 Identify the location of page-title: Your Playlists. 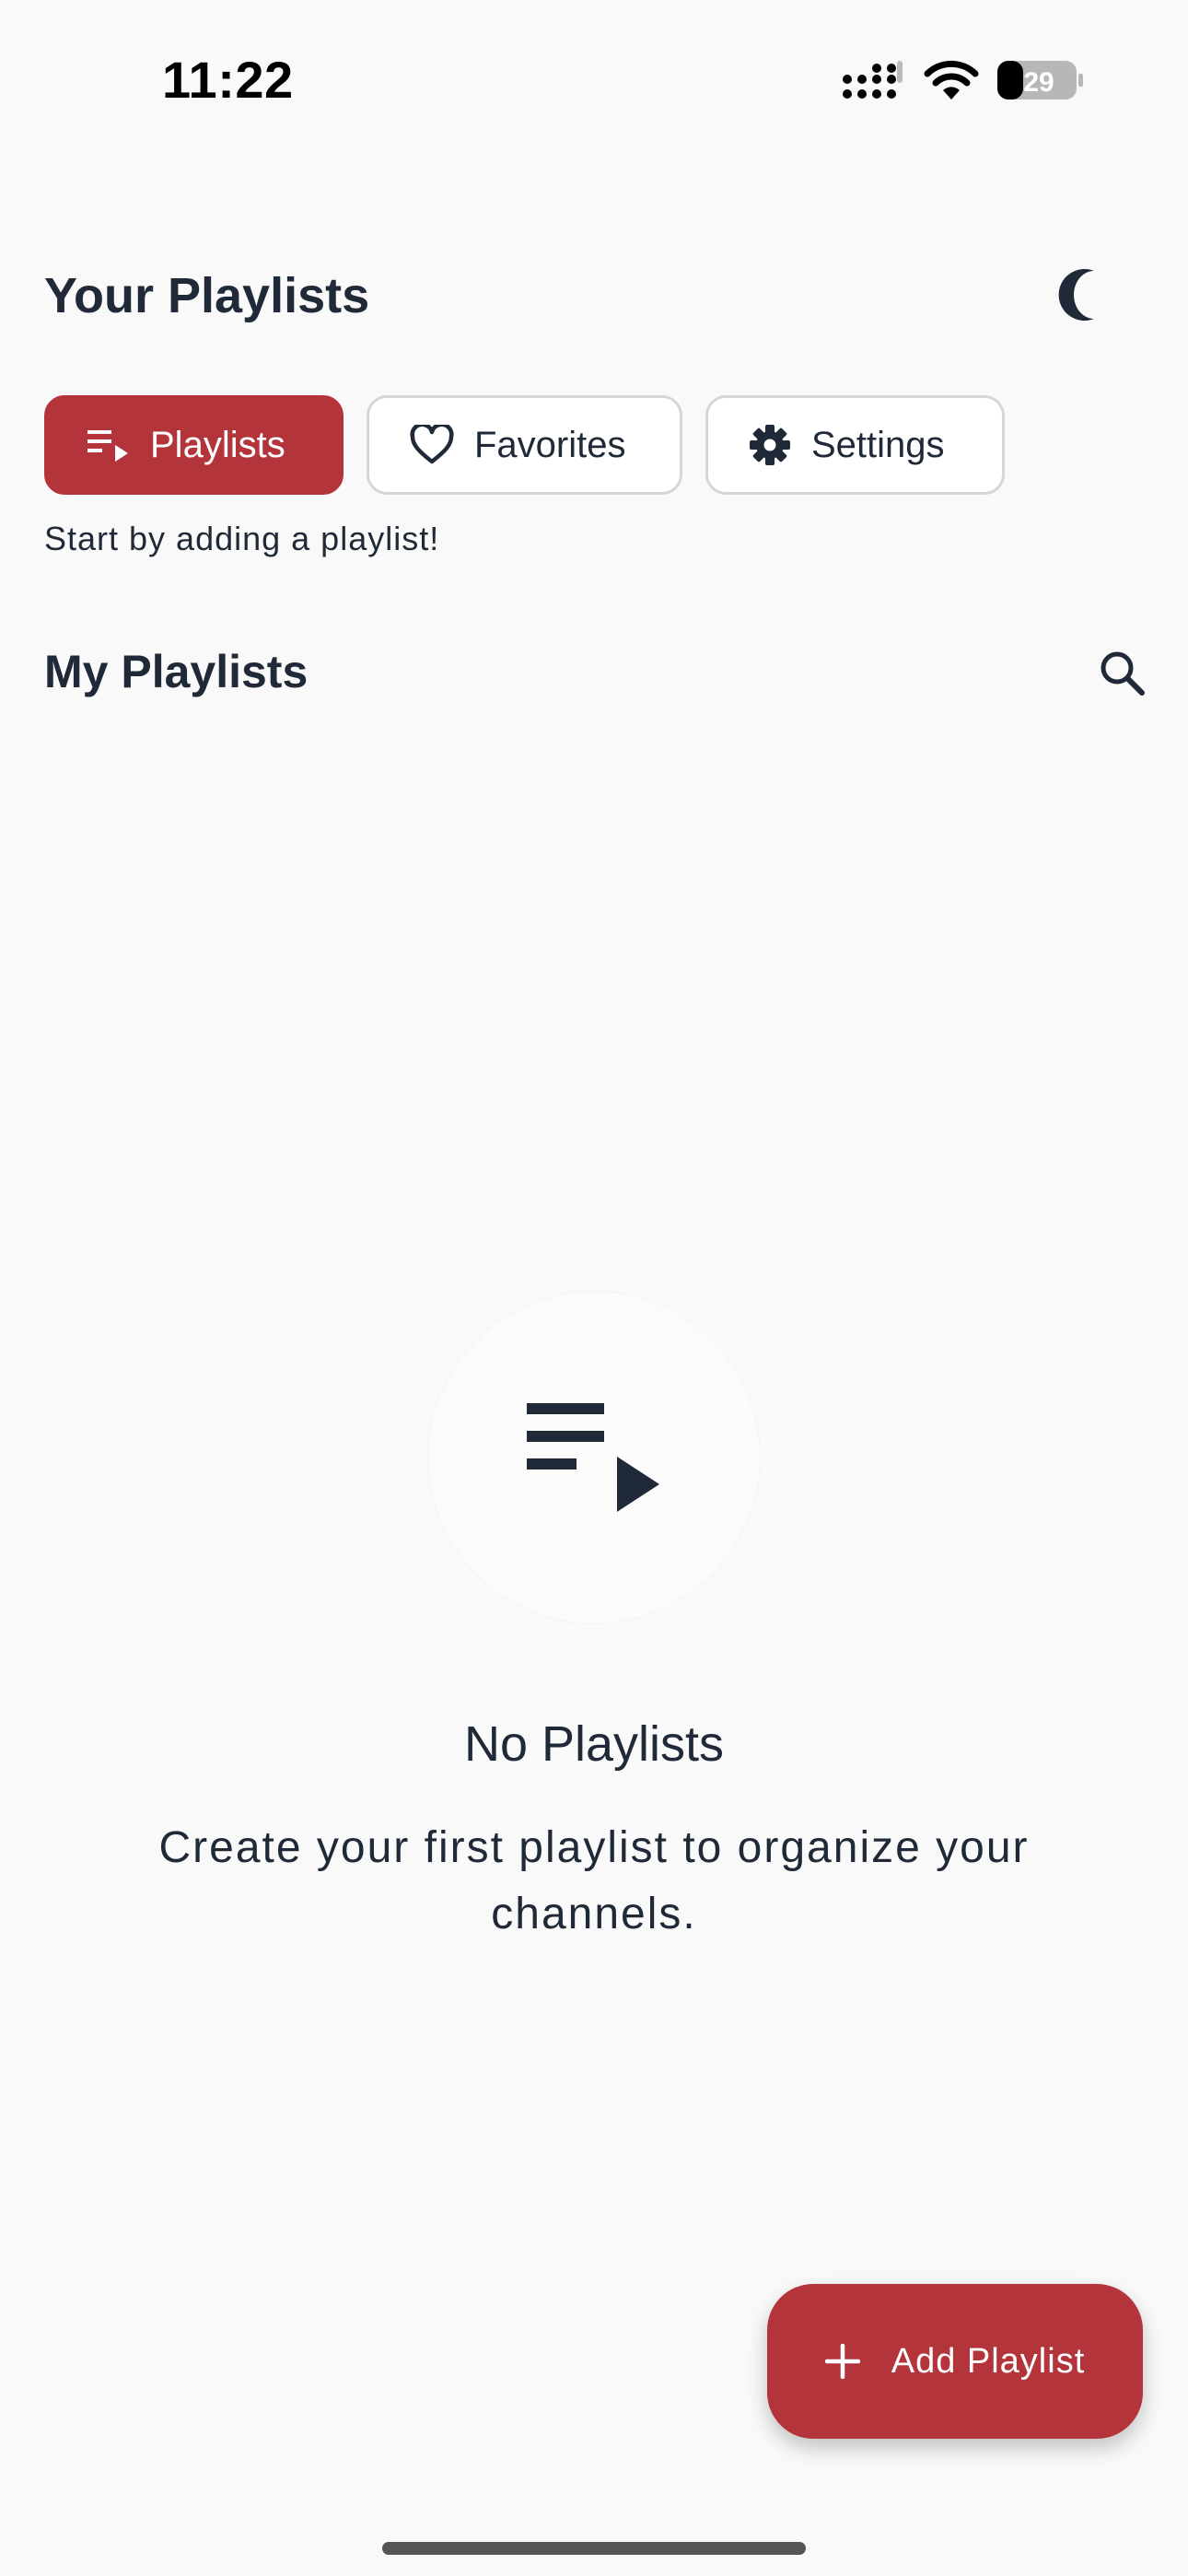
(207, 295).